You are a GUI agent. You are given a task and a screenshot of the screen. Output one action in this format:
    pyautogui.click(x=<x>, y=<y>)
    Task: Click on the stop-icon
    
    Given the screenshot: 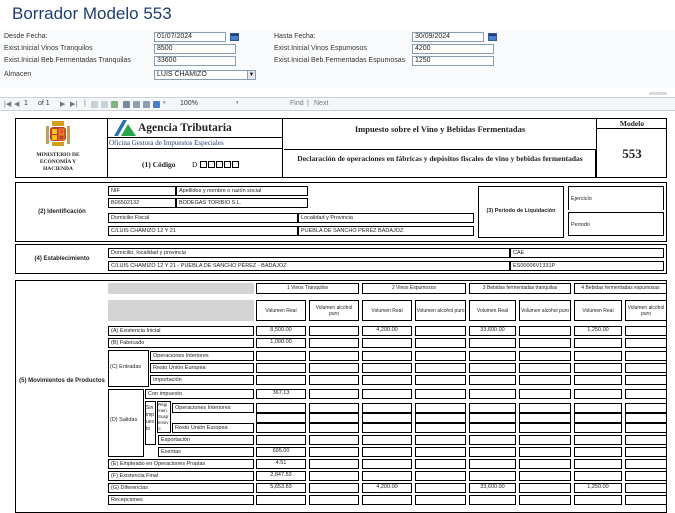 What is the action you would take?
    pyautogui.click(x=104, y=104)
    